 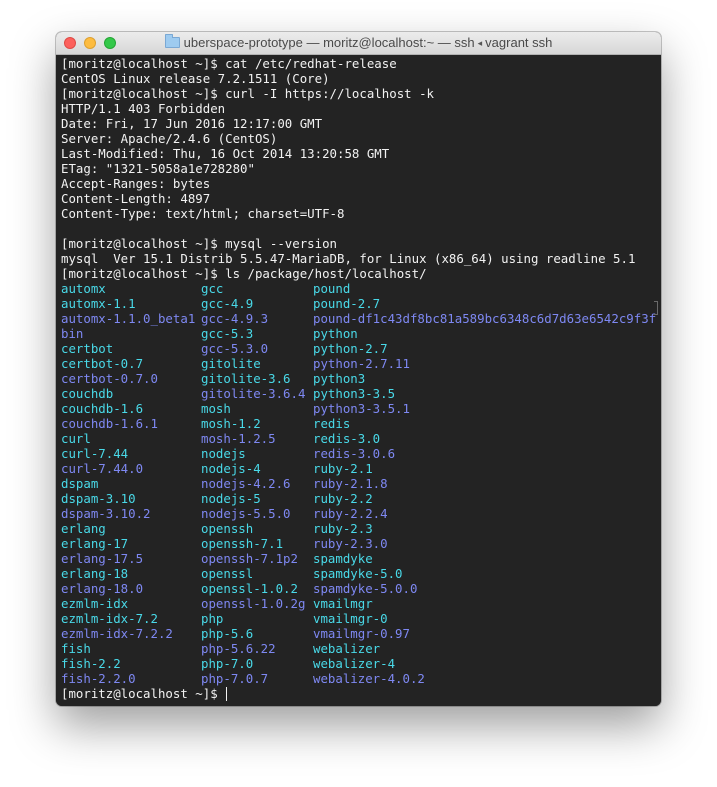 I want to click on prompt-text: [moritz@localhost ~]$, so click(x=143, y=693).